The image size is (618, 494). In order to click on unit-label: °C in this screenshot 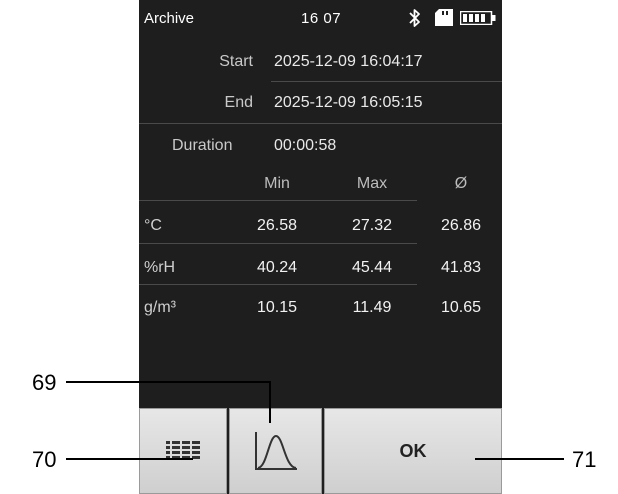, I will do `click(153, 225)`.